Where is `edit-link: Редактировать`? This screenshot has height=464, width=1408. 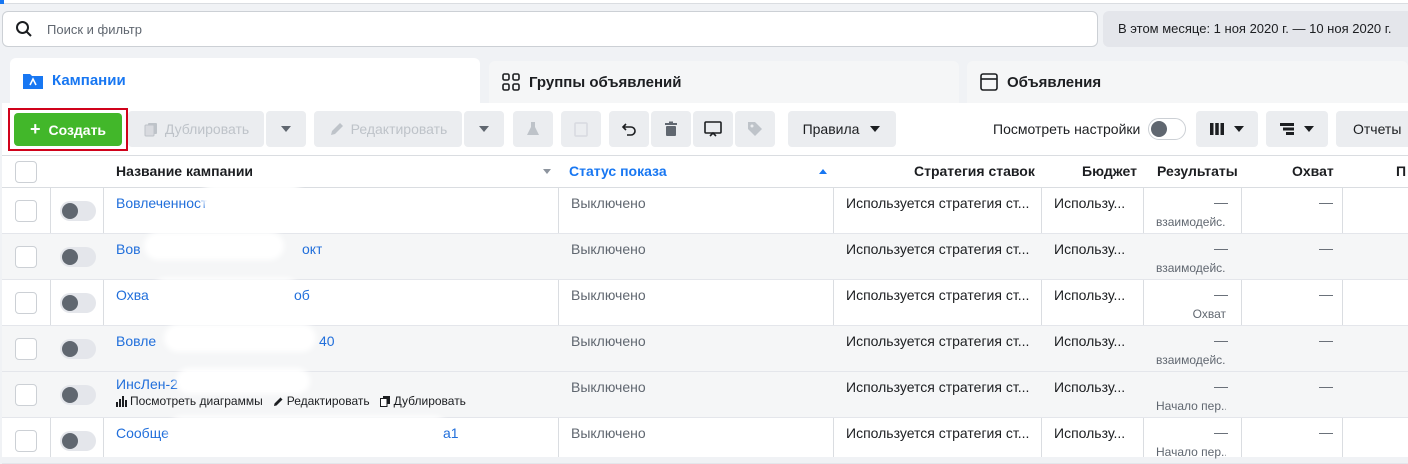 edit-link: Редактировать is located at coordinates (321, 401).